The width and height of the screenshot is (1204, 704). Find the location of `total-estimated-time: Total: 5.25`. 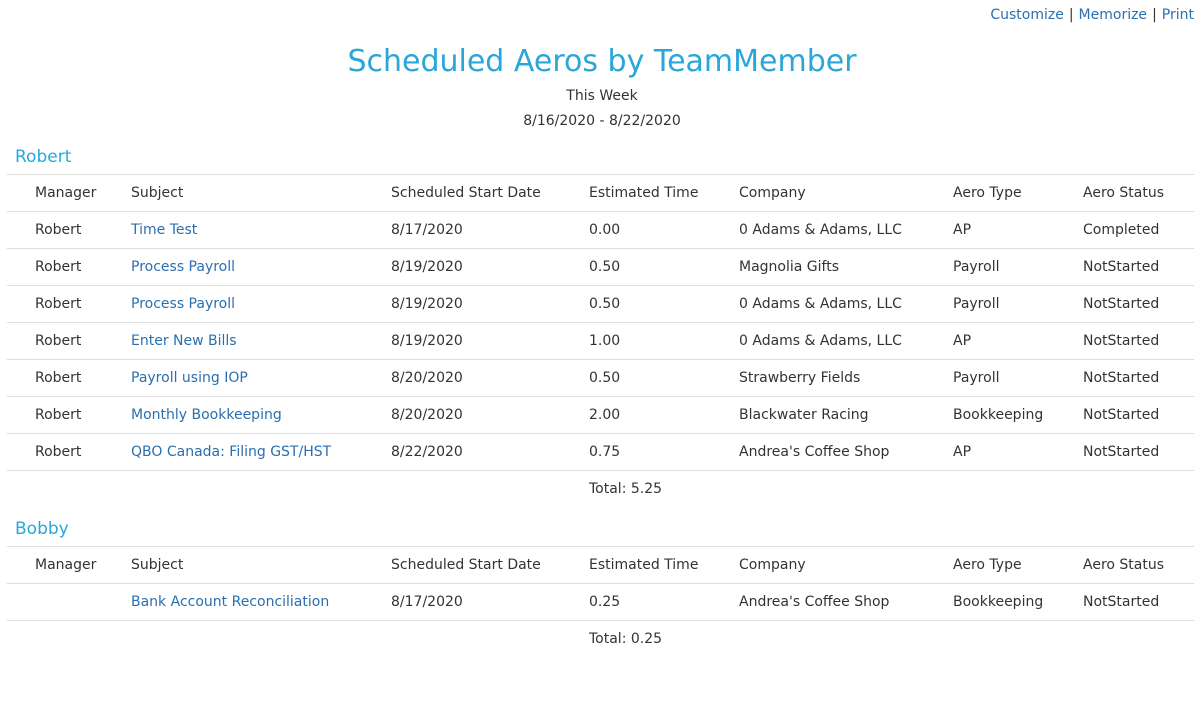

total-estimated-time: Total: 5.25 is located at coordinates (664, 488).